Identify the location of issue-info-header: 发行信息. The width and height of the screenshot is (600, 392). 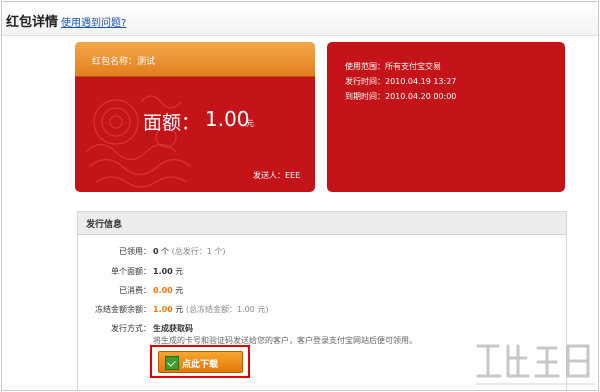
(322, 223).